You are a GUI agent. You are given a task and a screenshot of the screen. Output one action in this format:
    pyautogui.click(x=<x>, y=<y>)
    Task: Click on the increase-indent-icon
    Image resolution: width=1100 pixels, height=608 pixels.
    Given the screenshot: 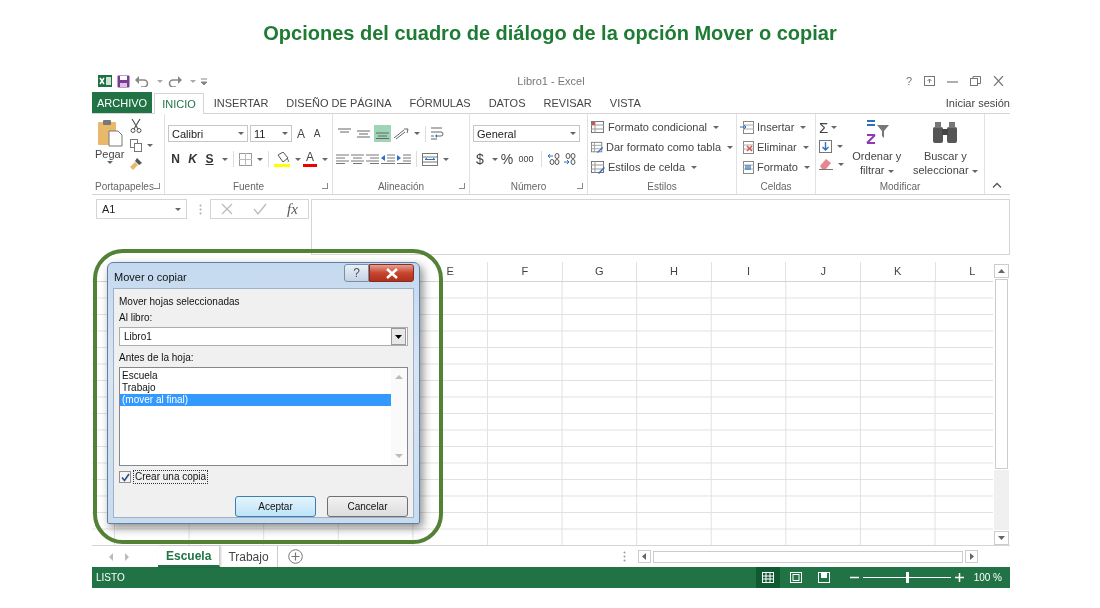 What is the action you would take?
    pyautogui.click(x=404, y=159)
    